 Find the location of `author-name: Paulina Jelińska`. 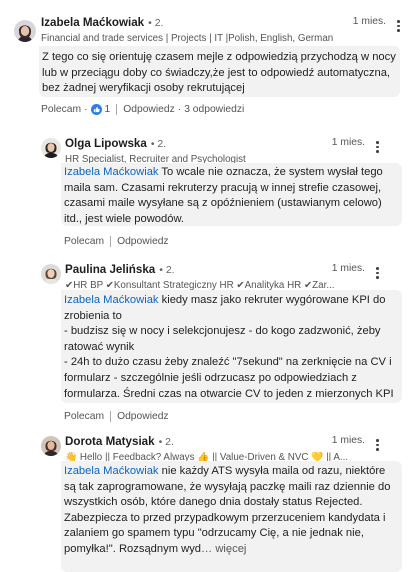

author-name: Paulina Jelińska is located at coordinates (110, 269).